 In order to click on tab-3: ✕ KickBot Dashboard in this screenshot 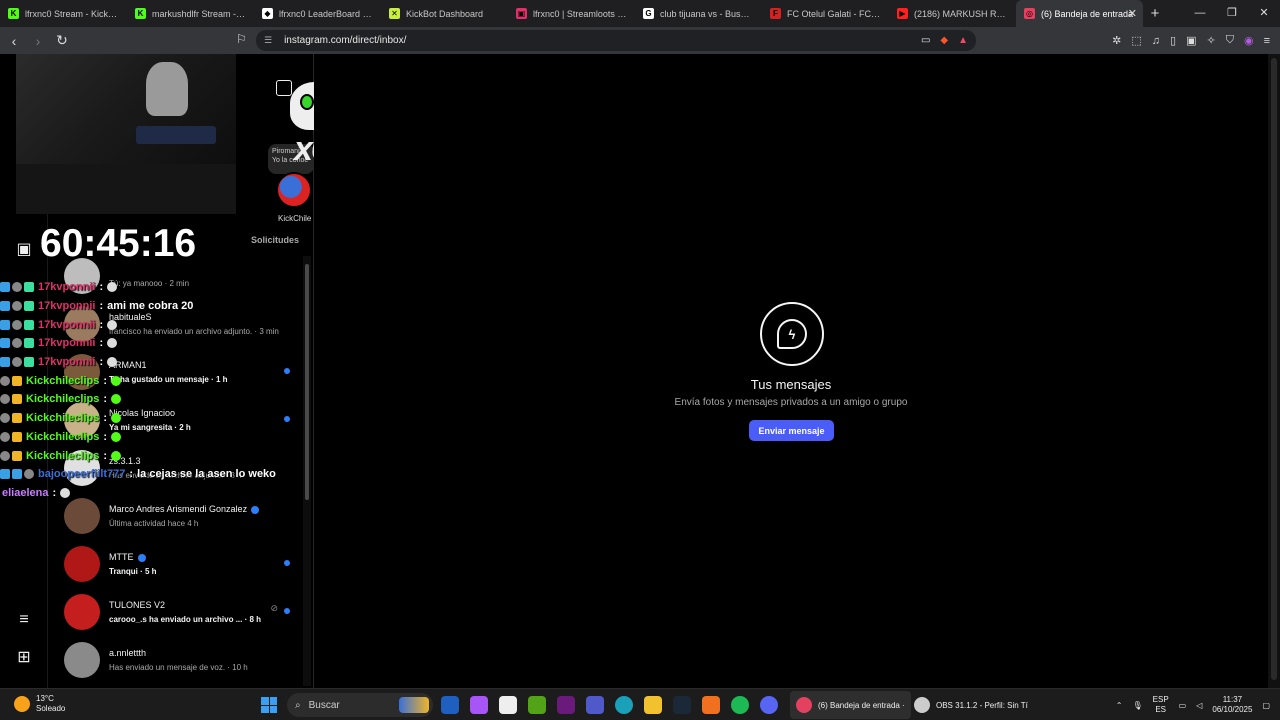, I will do `click(444, 13)`.